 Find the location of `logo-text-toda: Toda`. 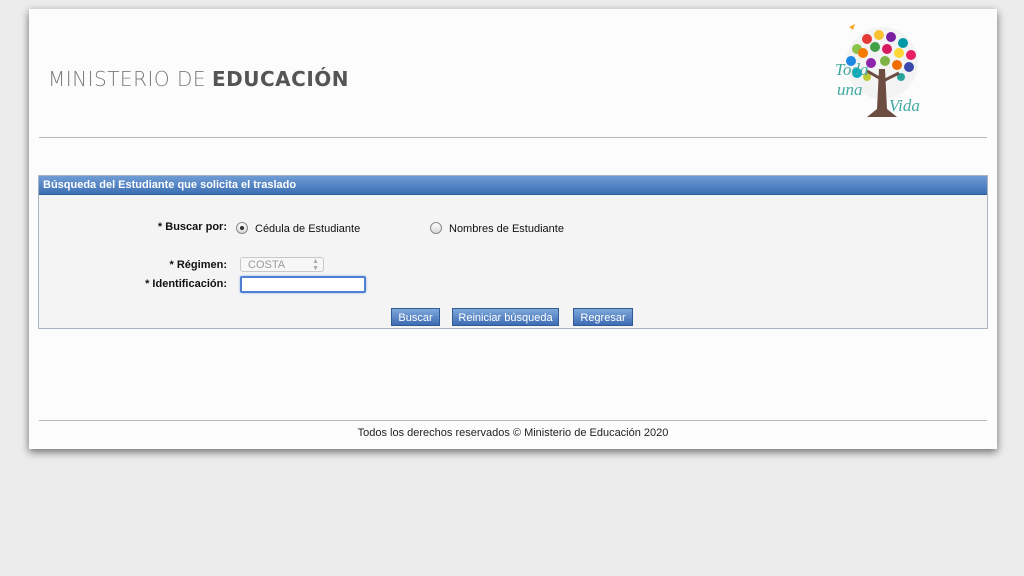

logo-text-toda: Toda is located at coordinates (851, 69).